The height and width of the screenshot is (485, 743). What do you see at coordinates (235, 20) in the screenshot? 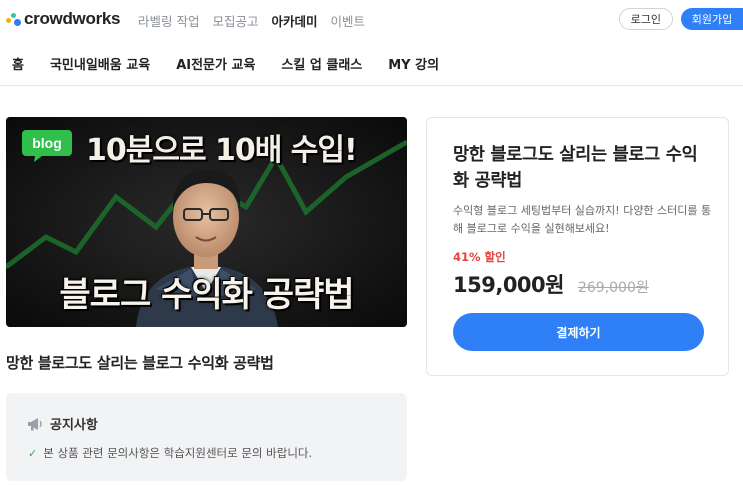
I see `top-nav-item-recruit: 모집공고` at bounding box center [235, 20].